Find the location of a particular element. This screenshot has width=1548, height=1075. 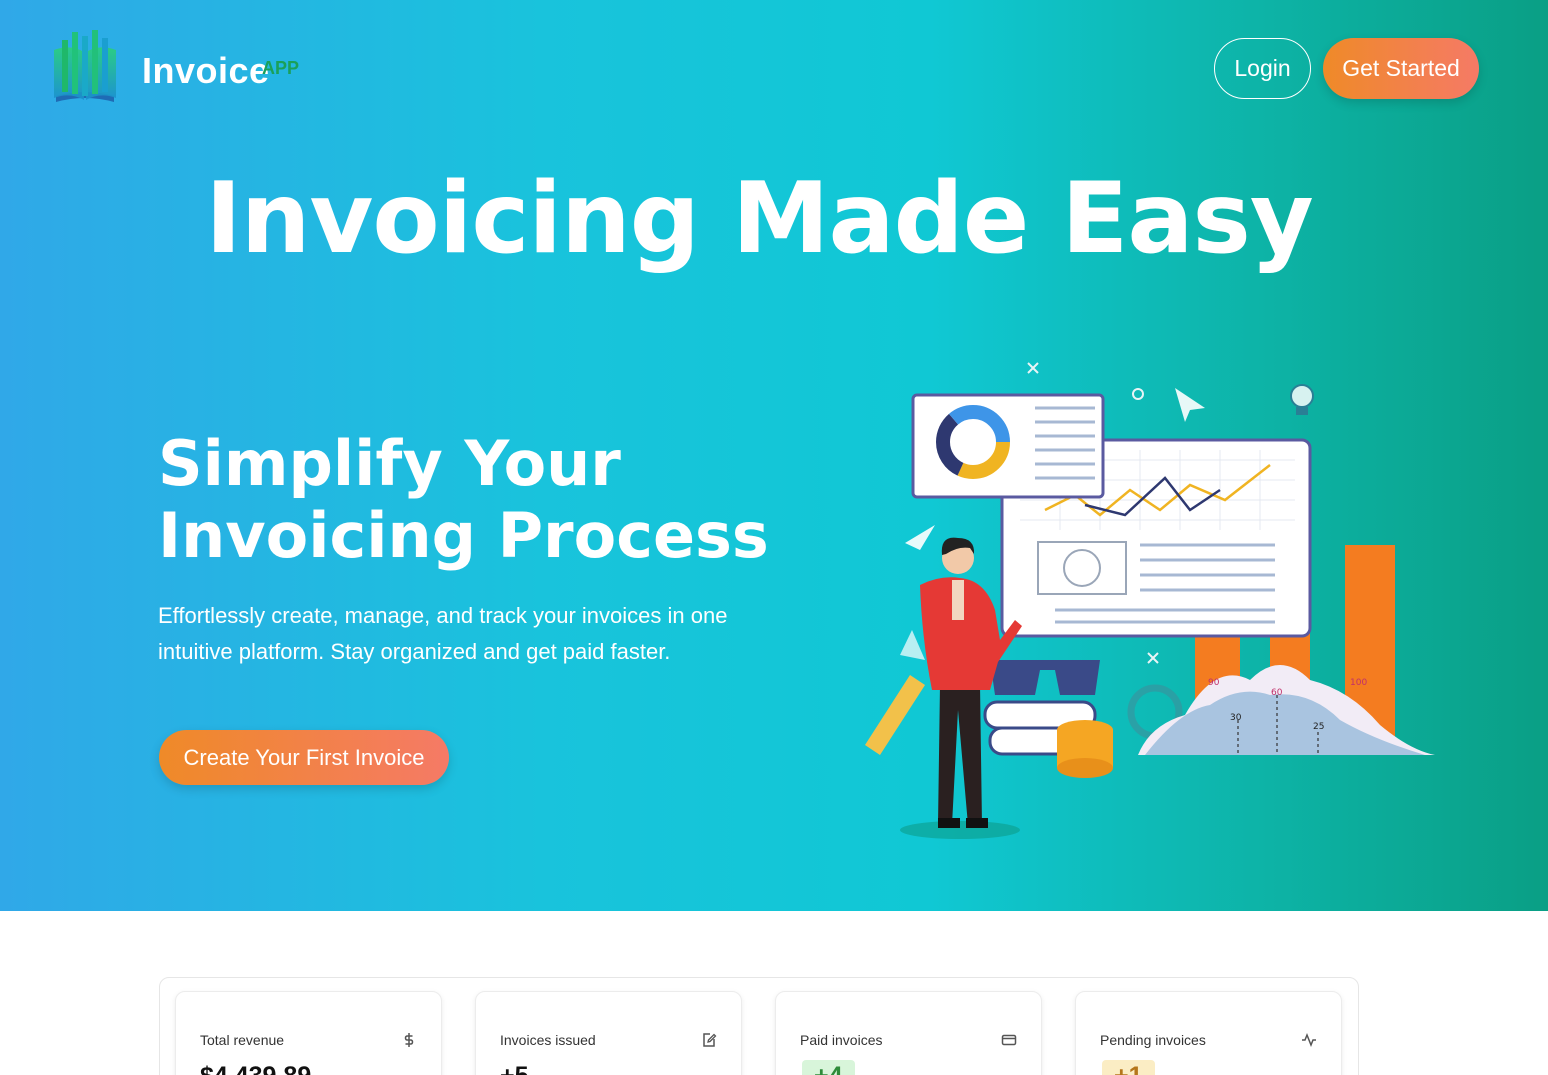

logo-book-icon is located at coordinates (85, 66).